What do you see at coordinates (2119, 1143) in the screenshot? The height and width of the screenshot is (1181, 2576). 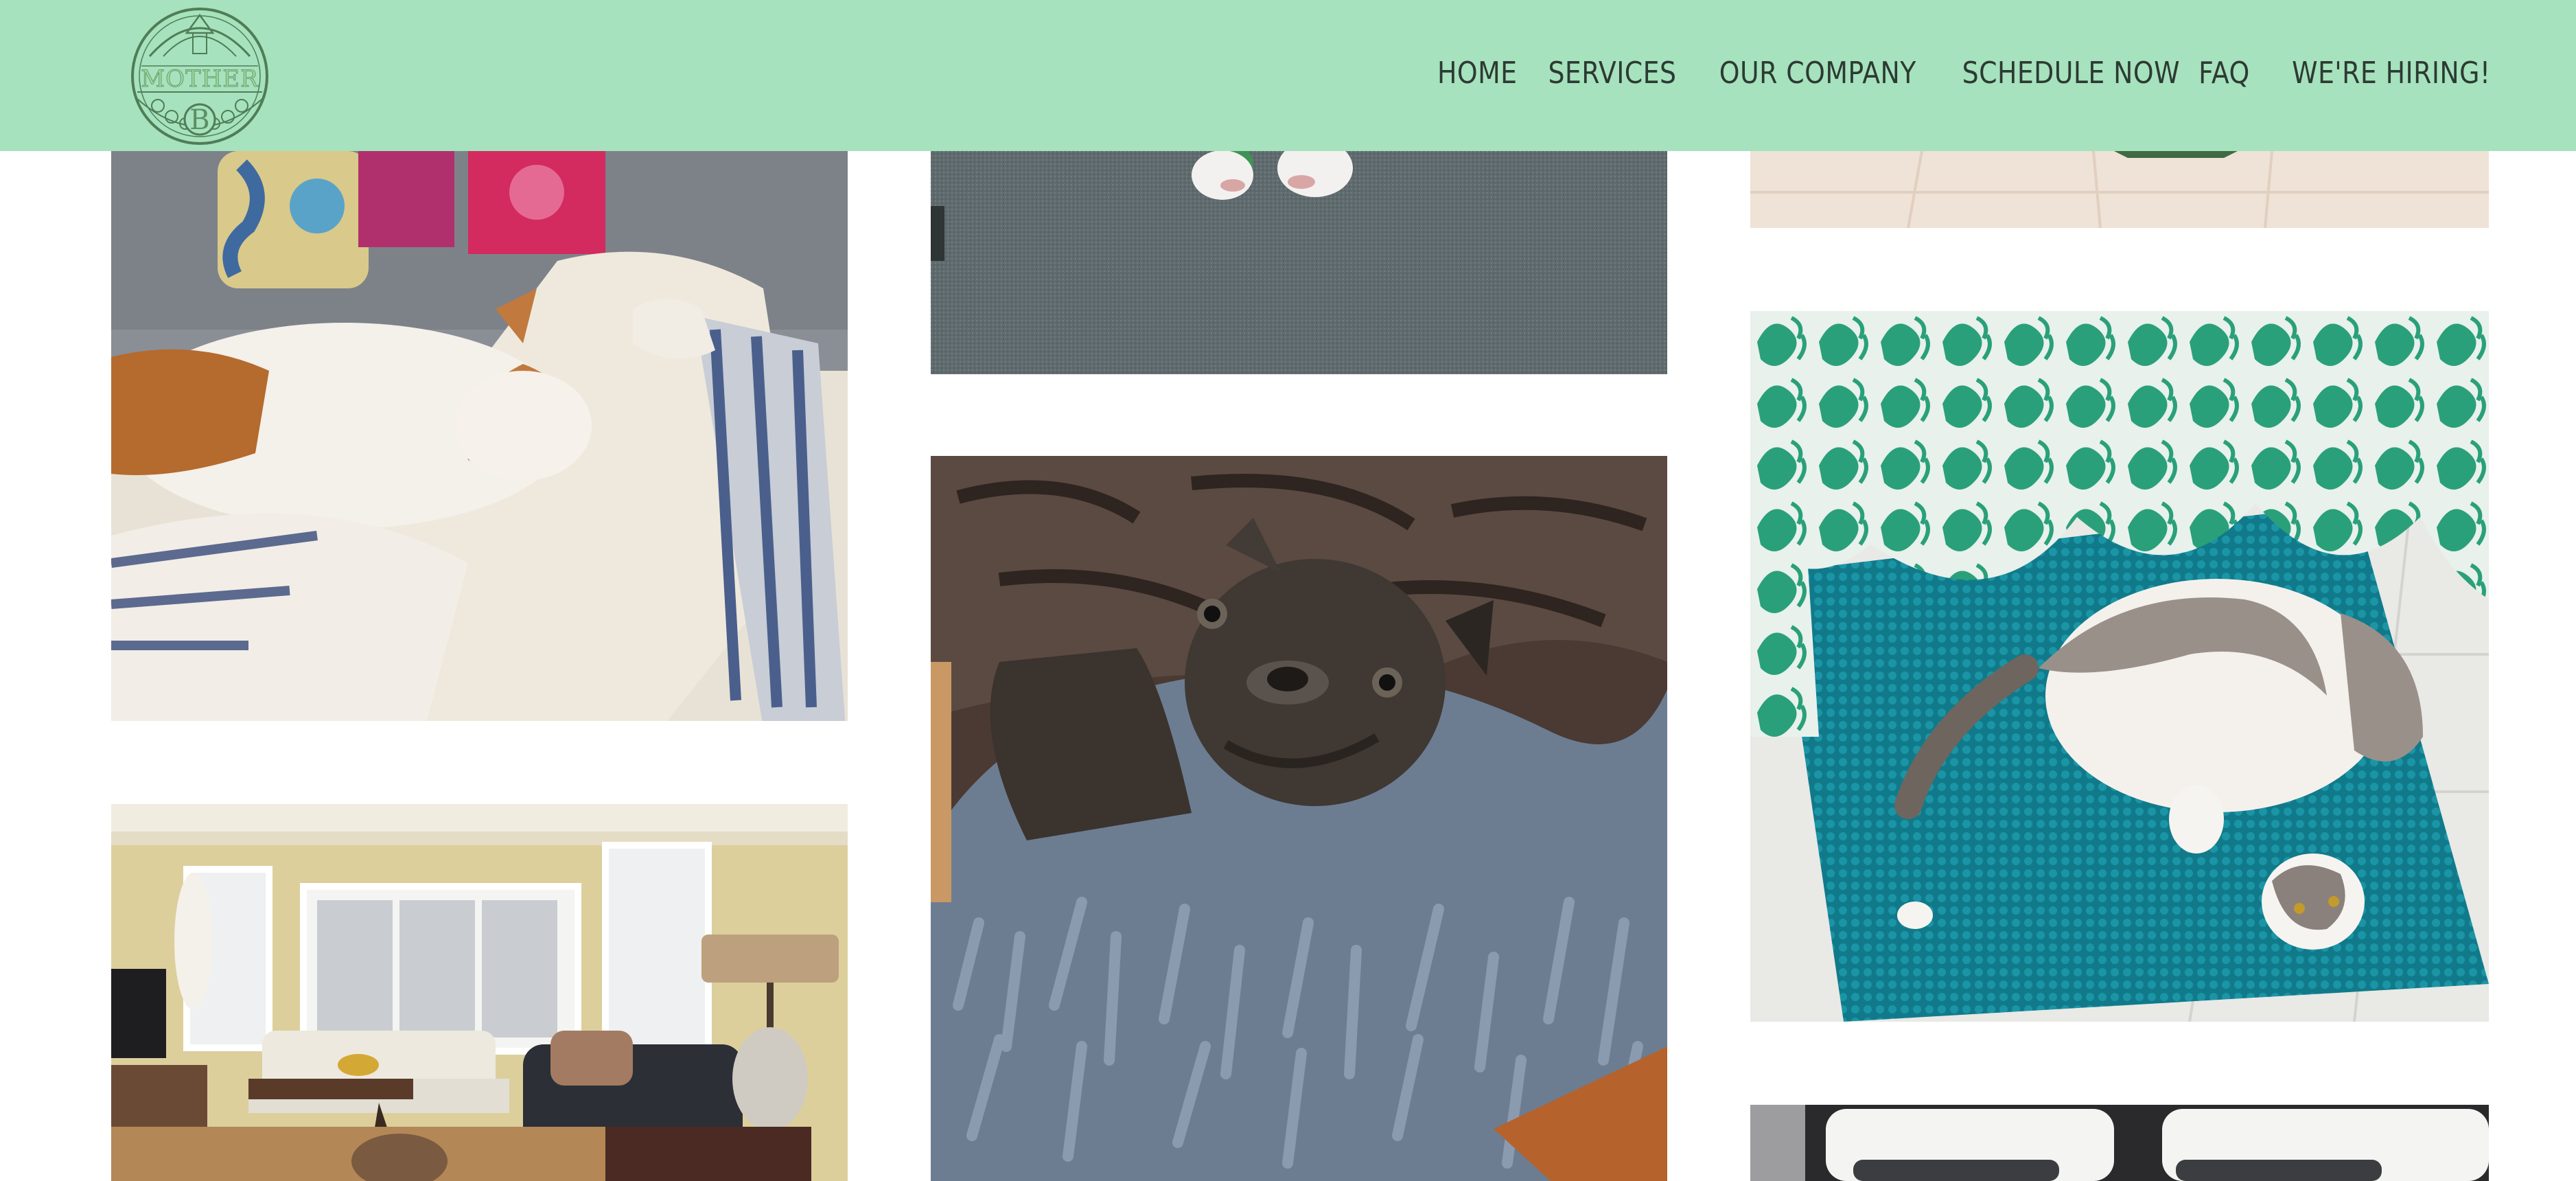 I see `bed-with-pillows-photo` at bounding box center [2119, 1143].